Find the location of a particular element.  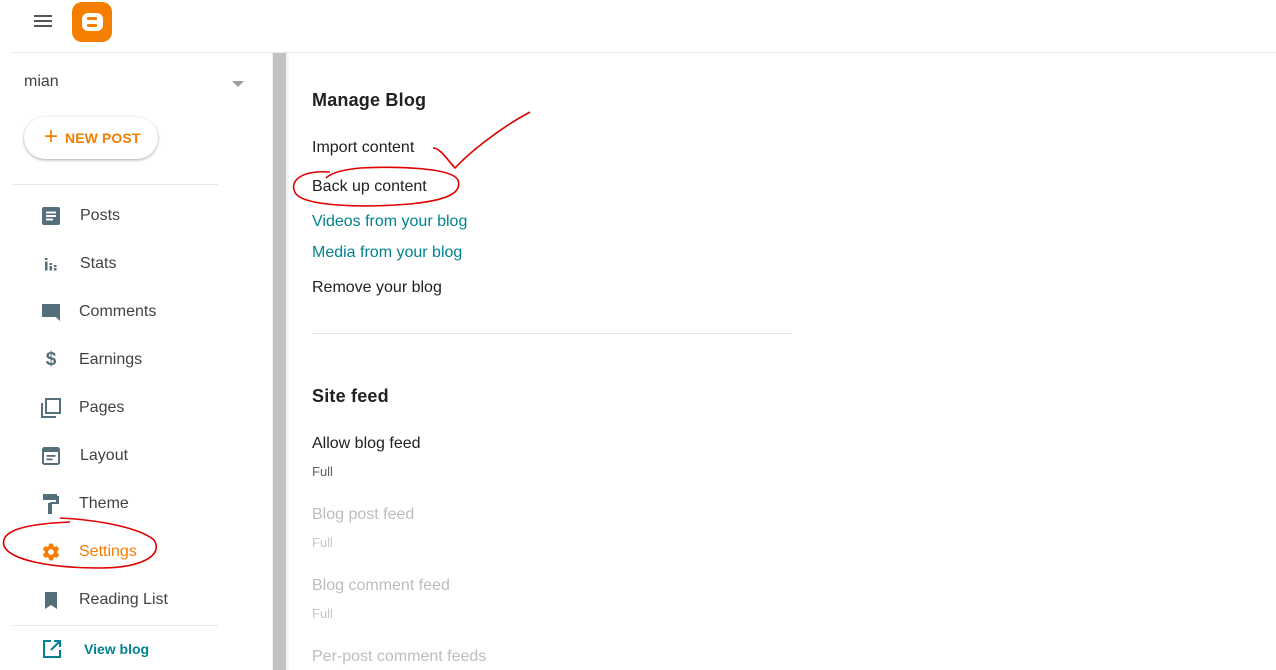

blog-comment-feed-setting: Blog comment feed is located at coordinates (381, 585).